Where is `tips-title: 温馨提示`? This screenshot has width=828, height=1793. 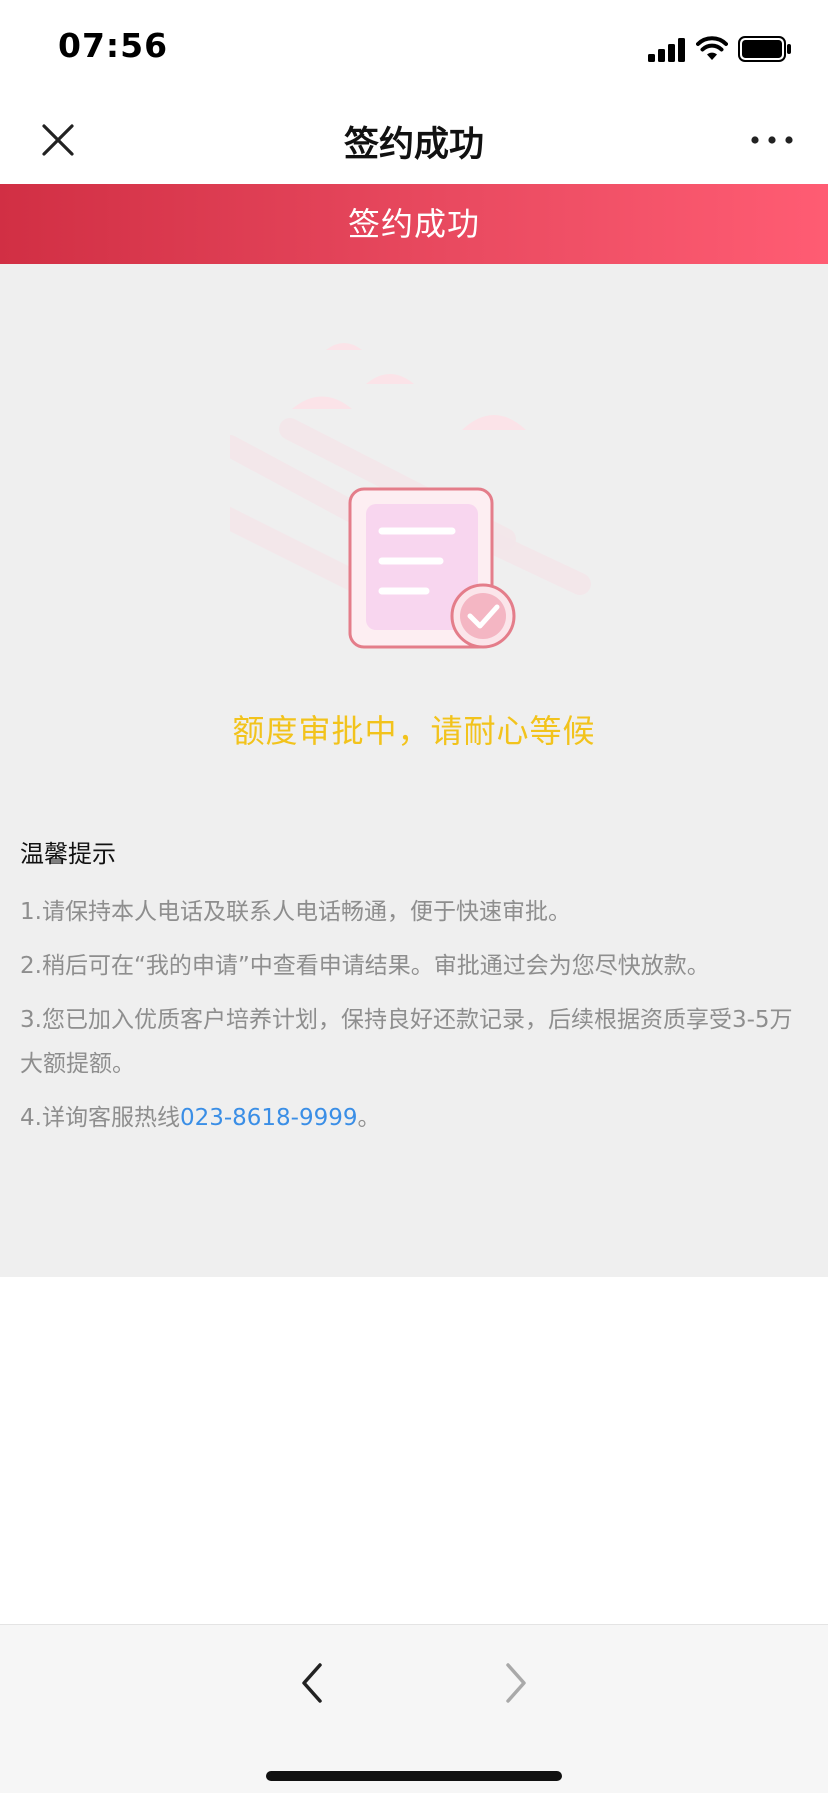 tips-title: 温馨提示 is located at coordinates (68, 854).